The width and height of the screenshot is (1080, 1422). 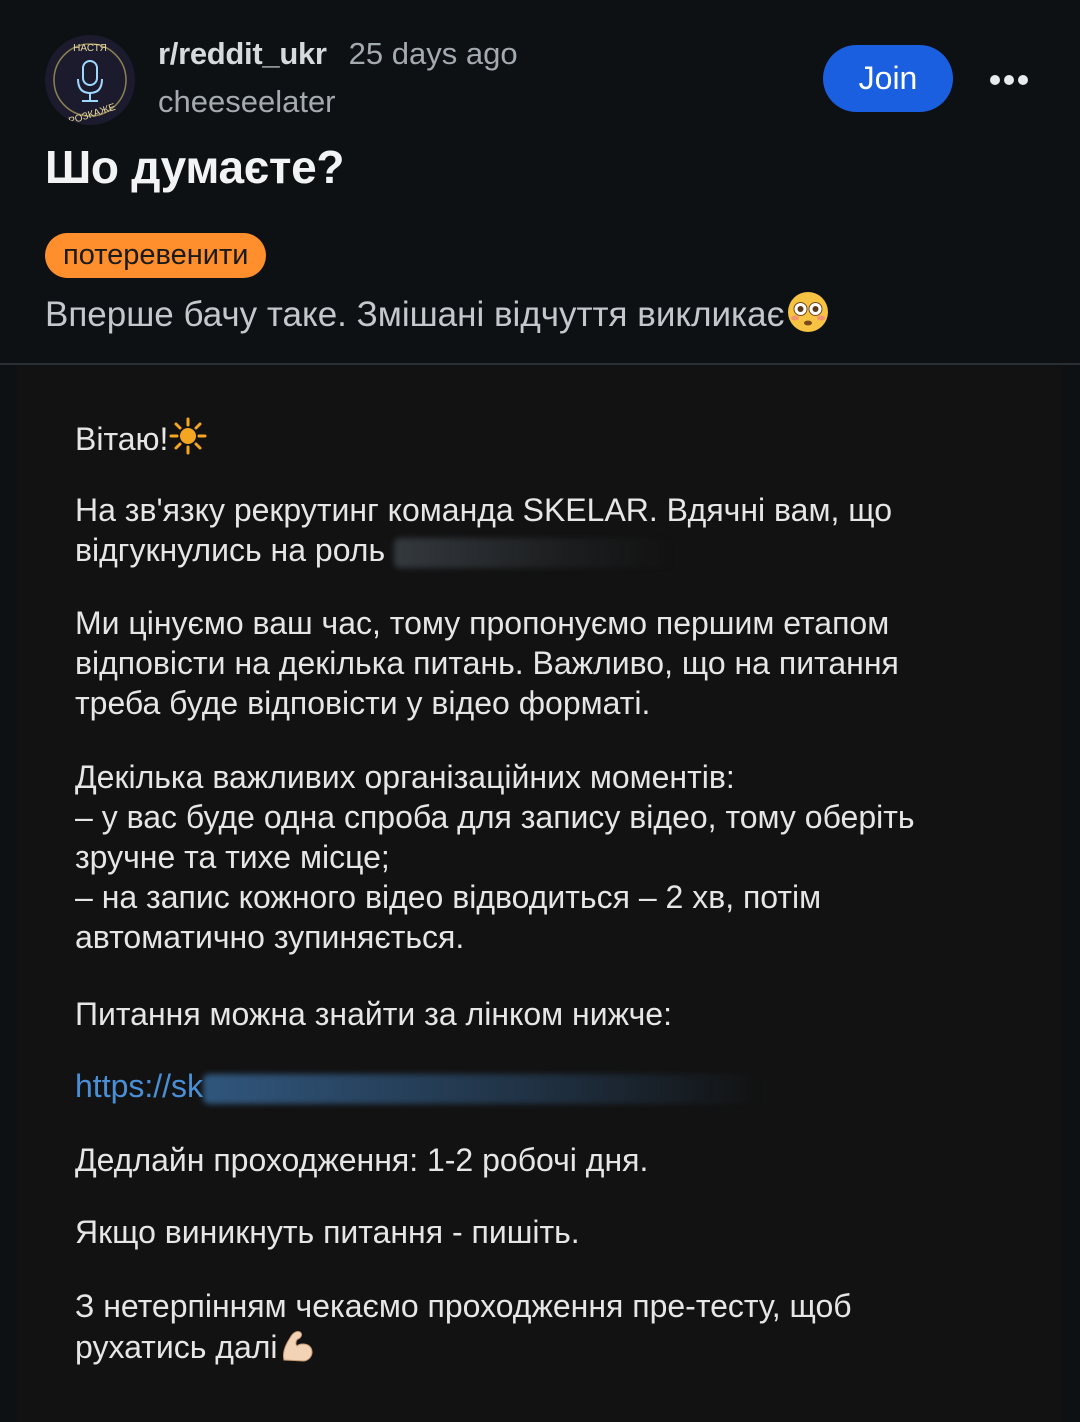 I want to click on text-line: автоматично зупиняється., so click(x=270, y=937).